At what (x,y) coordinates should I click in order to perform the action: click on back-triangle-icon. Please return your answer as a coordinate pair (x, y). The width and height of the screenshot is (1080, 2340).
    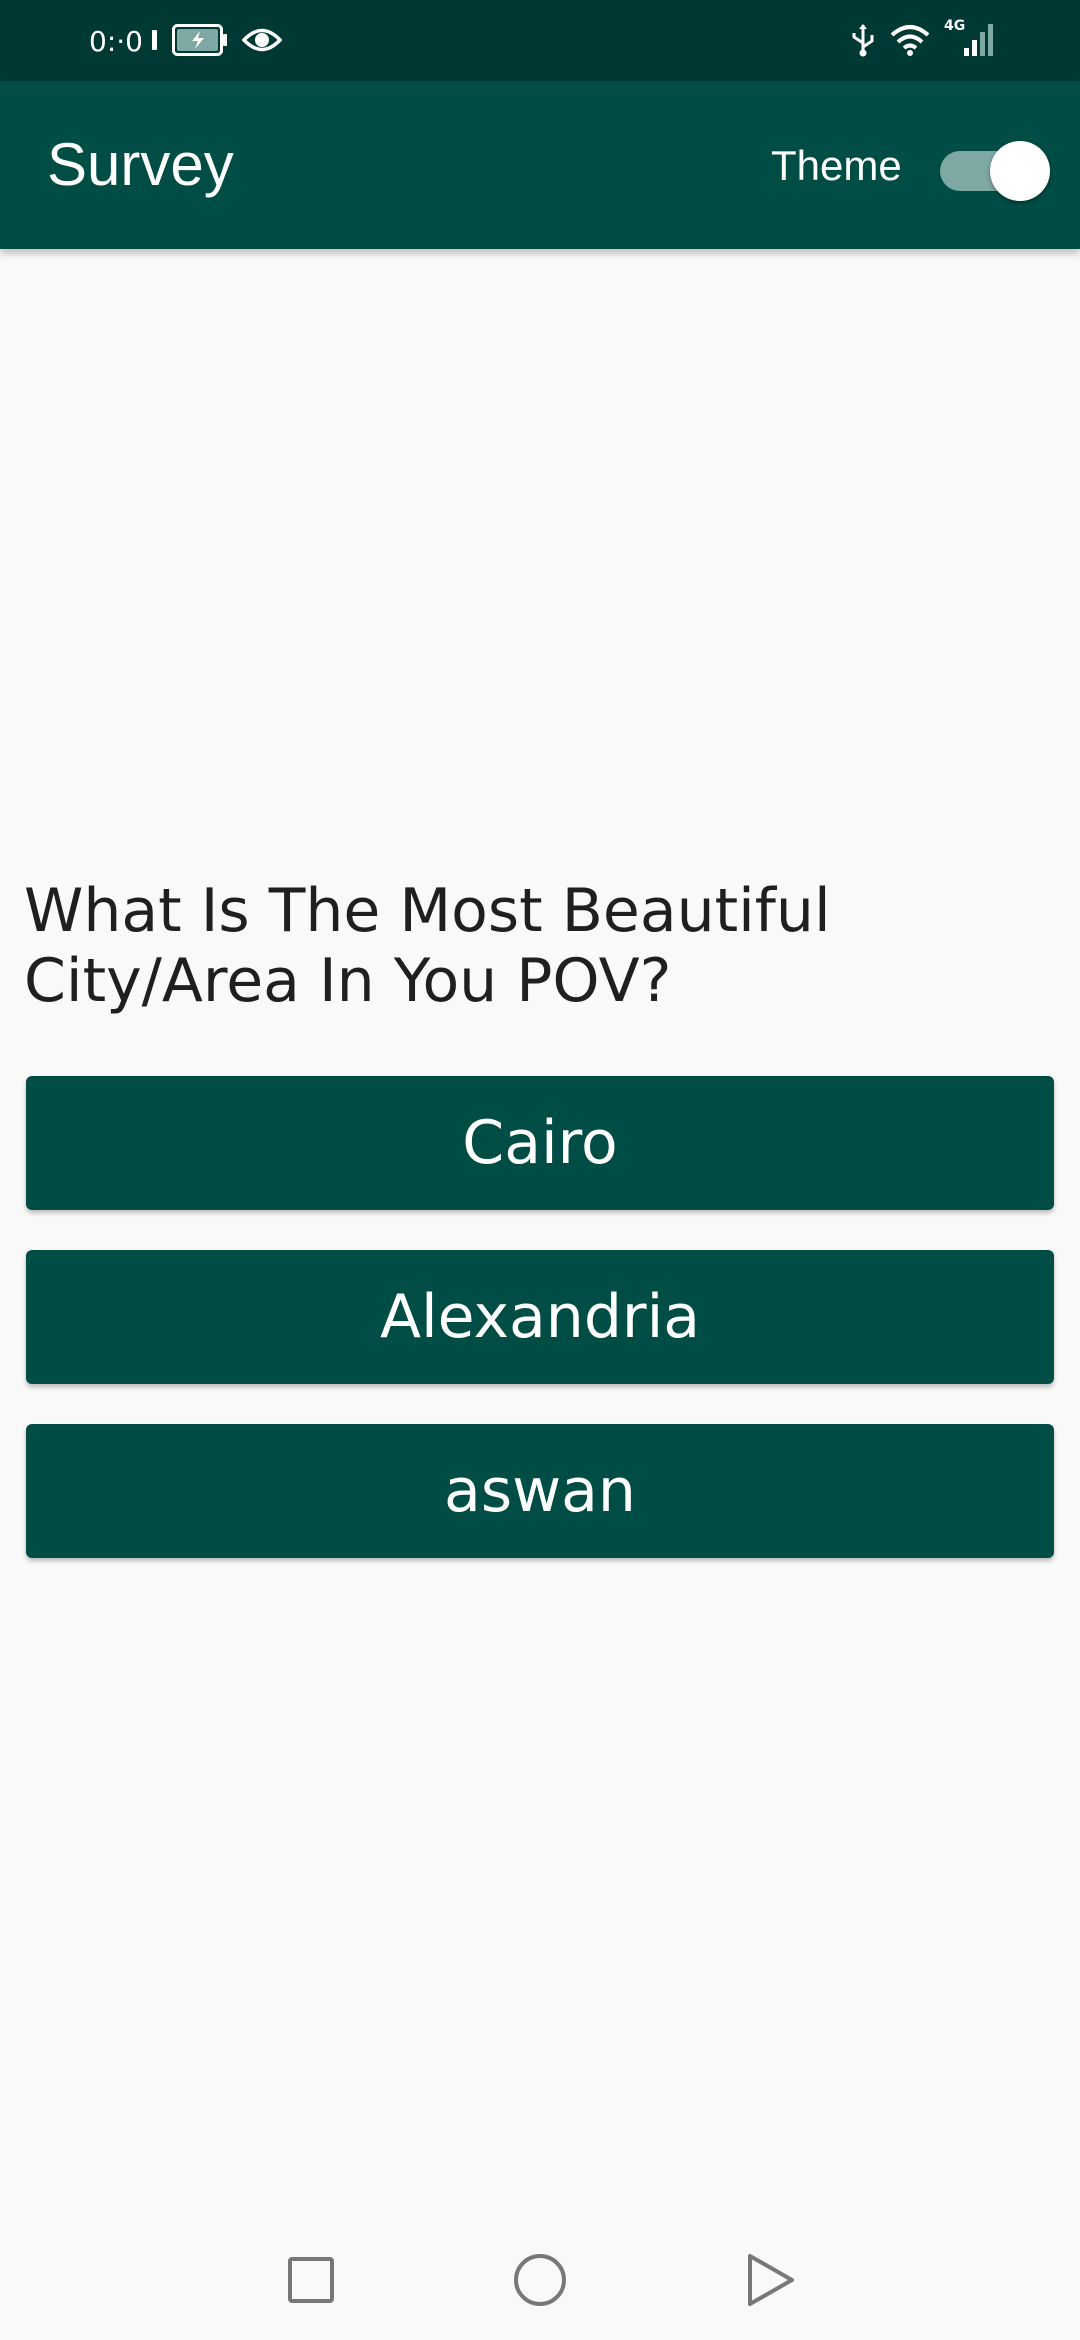
    Looking at the image, I should click on (770, 2280).